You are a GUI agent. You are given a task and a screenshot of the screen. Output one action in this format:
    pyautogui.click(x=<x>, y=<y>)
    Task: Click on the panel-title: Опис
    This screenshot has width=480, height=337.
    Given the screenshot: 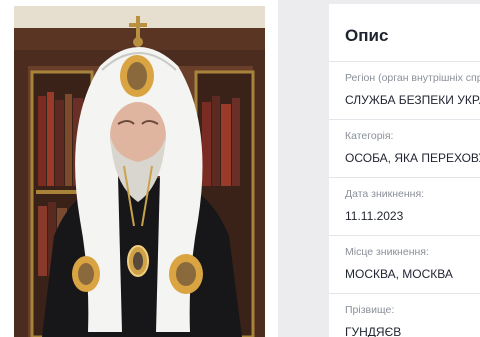 What is the action you would take?
    pyautogui.click(x=367, y=35)
    